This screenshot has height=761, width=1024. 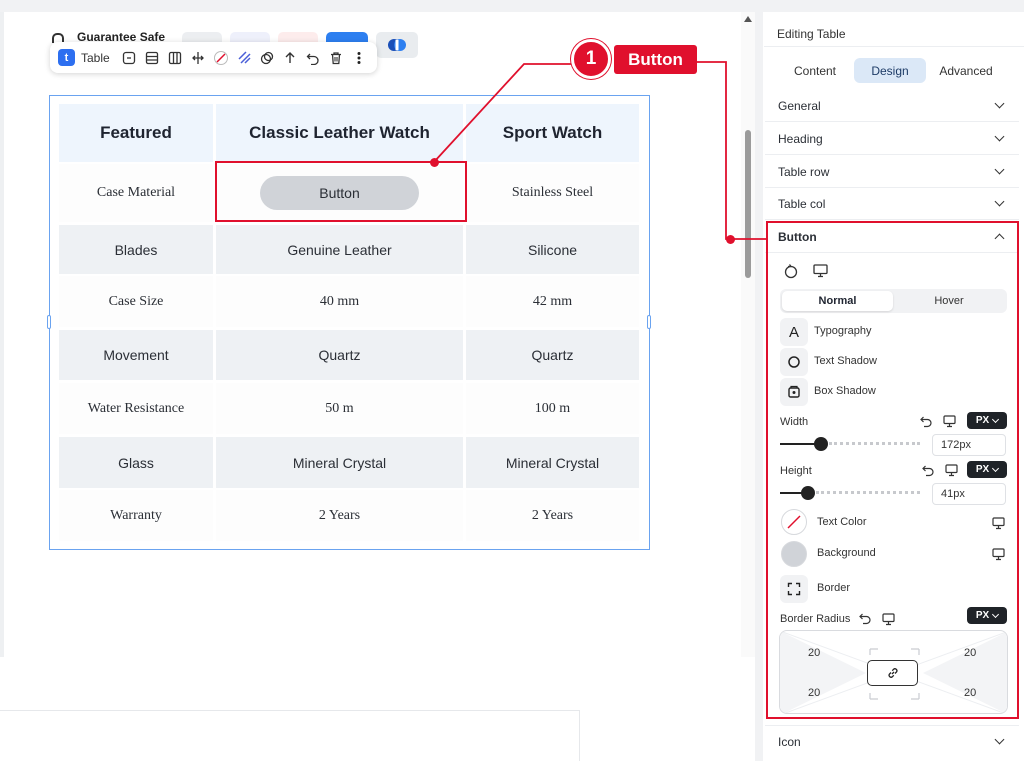 I want to click on annotation-number-badge: 1, so click(x=591, y=59).